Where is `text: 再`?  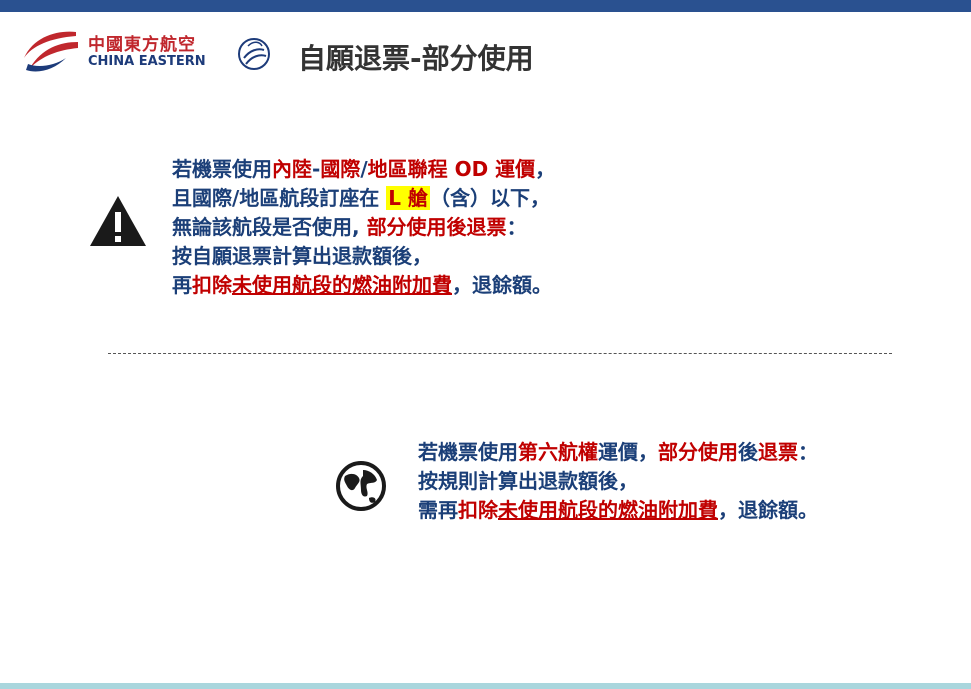 text: 再 is located at coordinates (182, 285).